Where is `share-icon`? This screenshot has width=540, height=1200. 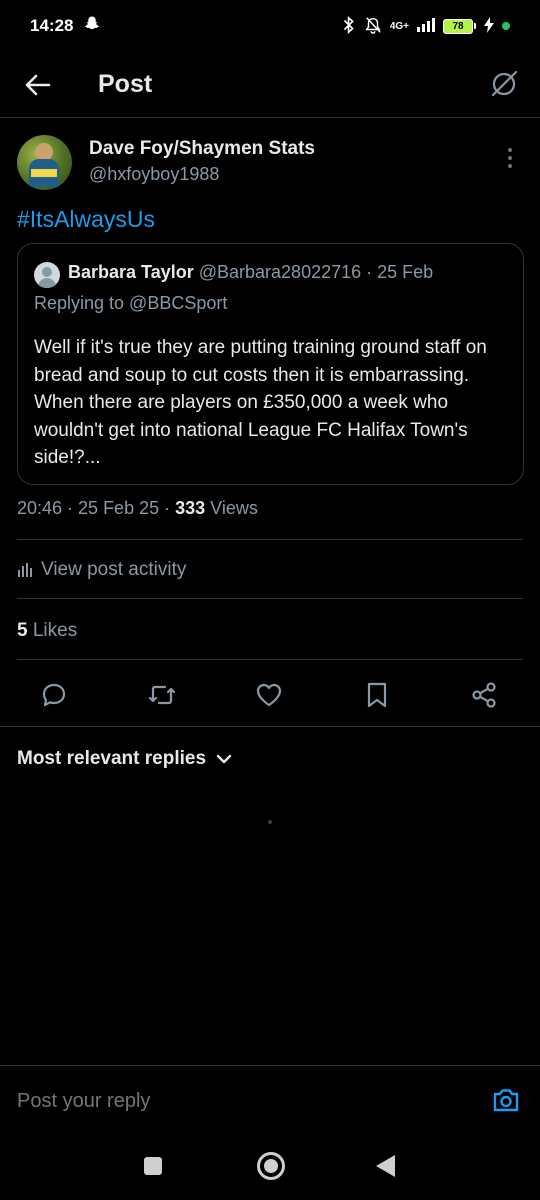
share-icon is located at coordinates (484, 695).